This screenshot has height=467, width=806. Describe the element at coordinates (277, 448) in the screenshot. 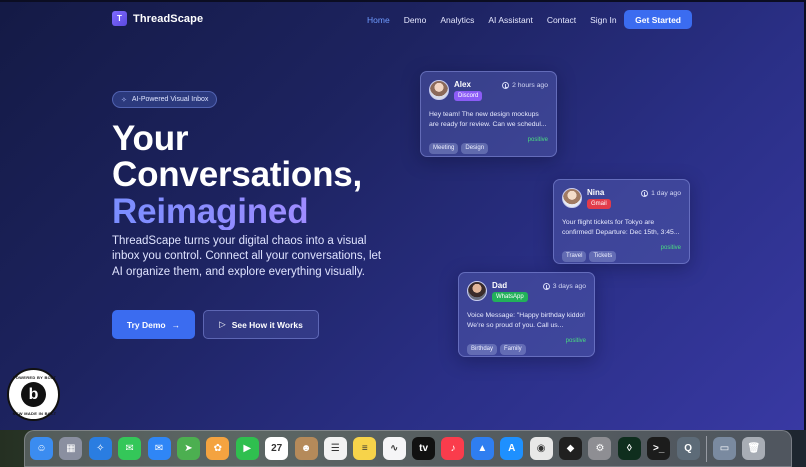

I see `calendar-icon: 27` at that location.